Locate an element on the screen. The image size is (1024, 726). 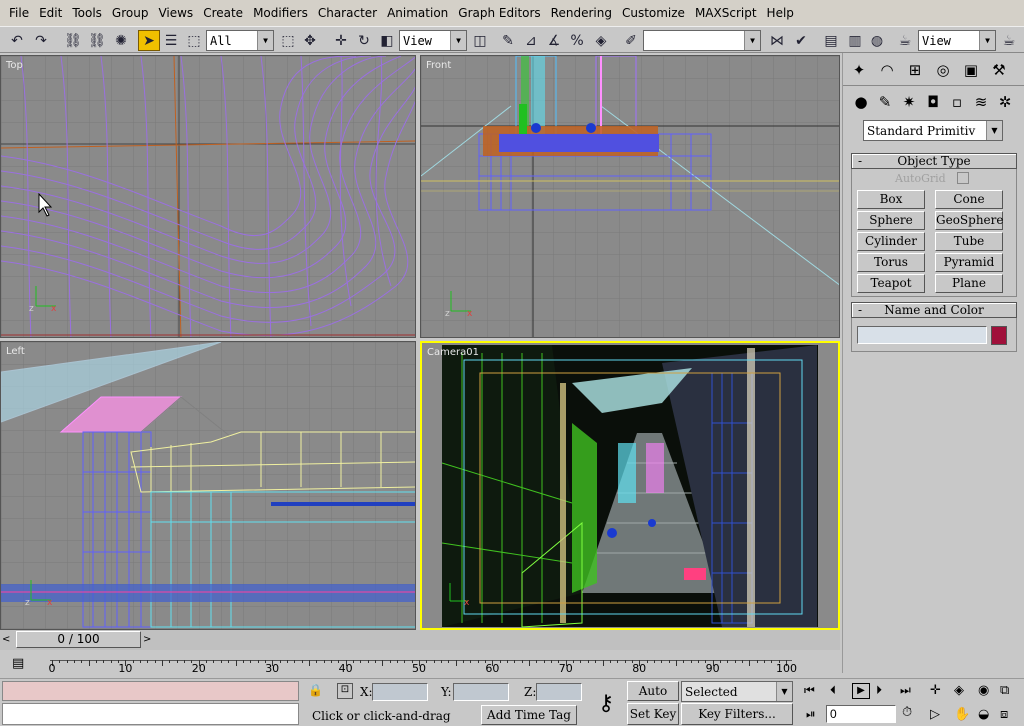
time-slider-thumb: 0 / 100 is located at coordinates (78, 639).